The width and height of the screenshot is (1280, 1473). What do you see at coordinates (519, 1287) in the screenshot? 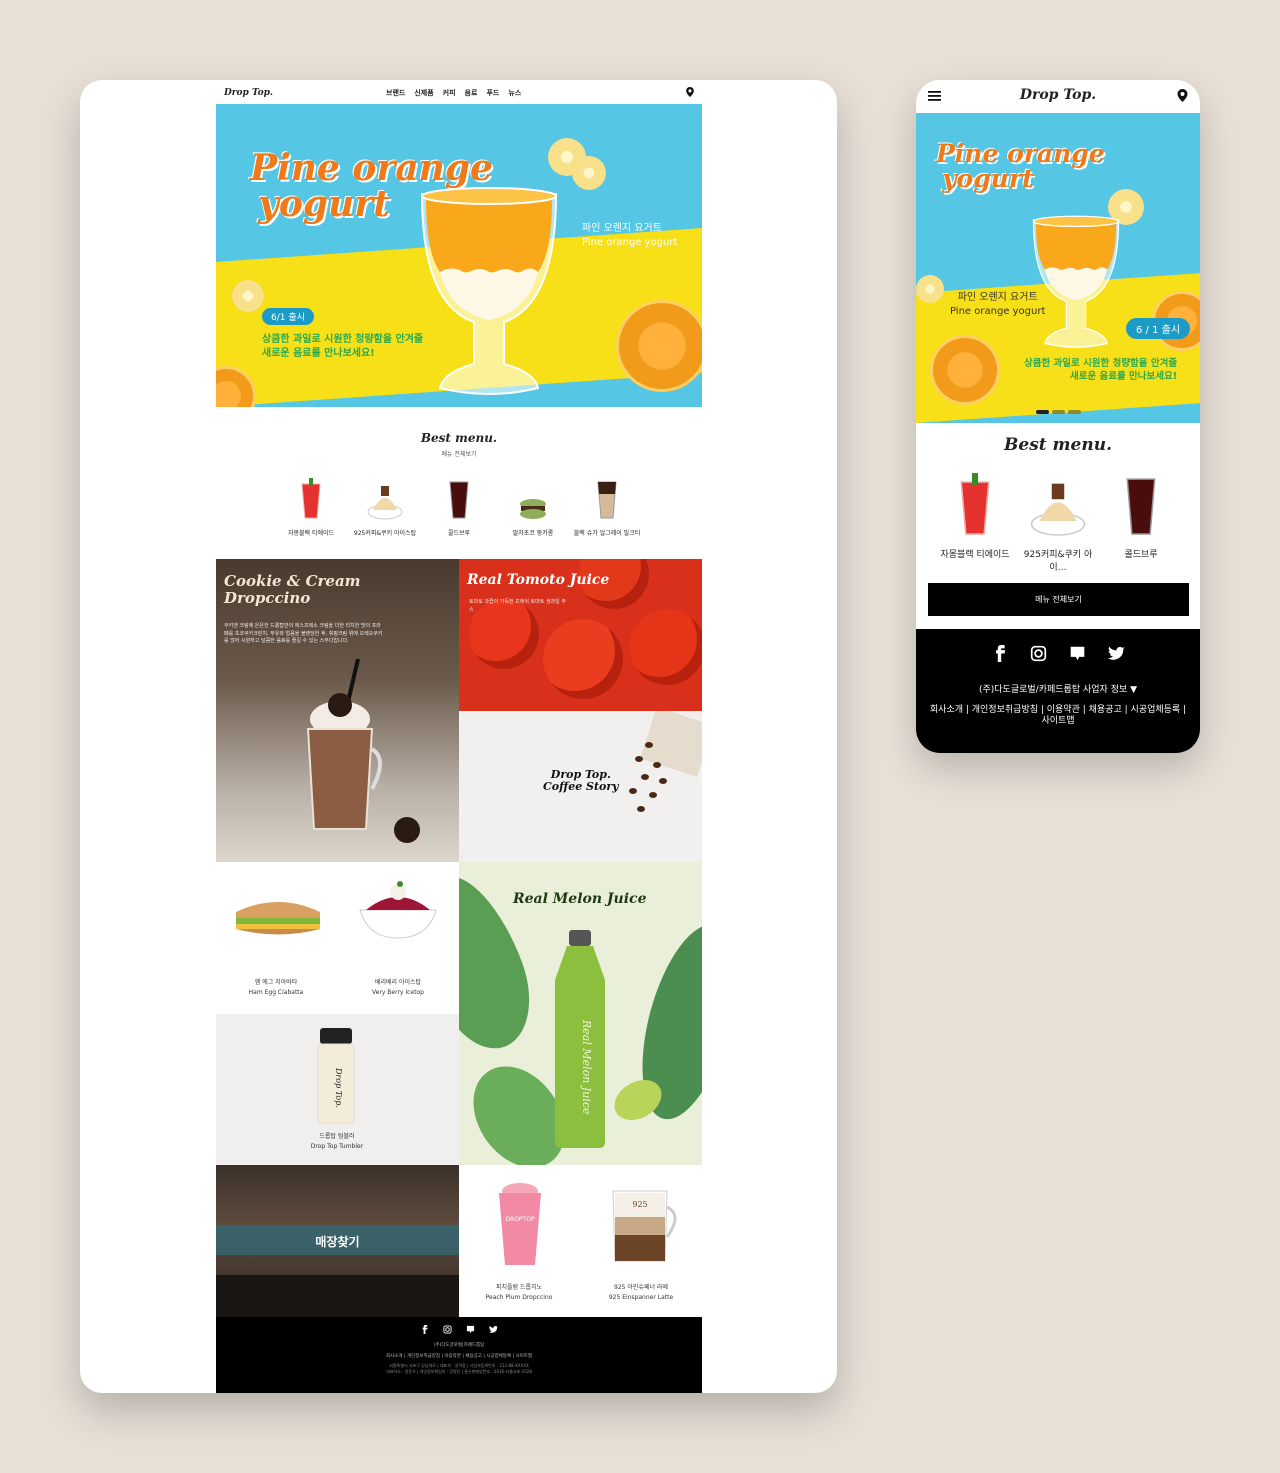
I see `peach-name-kr: 피치플럼 드롭치노` at bounding box center [519, 1287].